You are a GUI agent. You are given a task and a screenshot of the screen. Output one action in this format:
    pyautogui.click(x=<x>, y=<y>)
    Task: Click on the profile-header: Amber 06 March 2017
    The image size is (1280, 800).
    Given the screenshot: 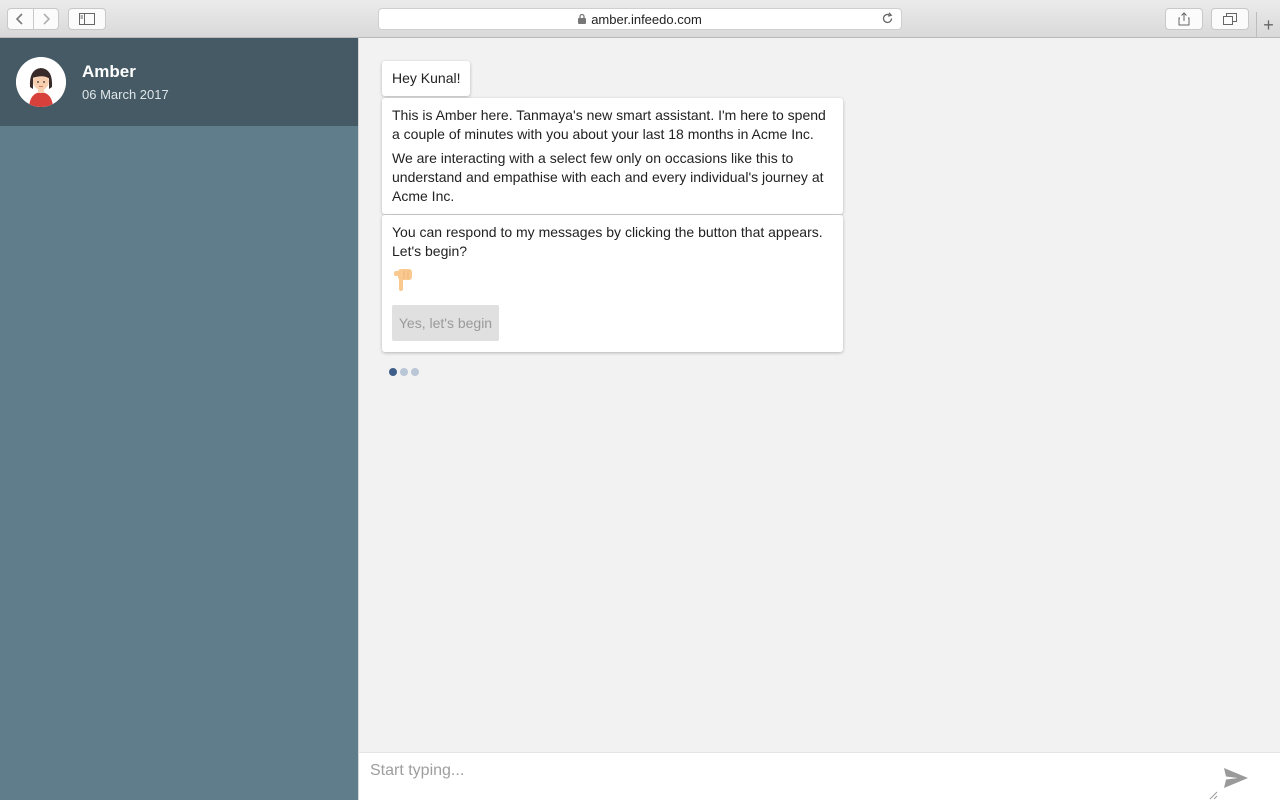 What is the action you would take?
    pyautogui.click(x=179, y=82)
    